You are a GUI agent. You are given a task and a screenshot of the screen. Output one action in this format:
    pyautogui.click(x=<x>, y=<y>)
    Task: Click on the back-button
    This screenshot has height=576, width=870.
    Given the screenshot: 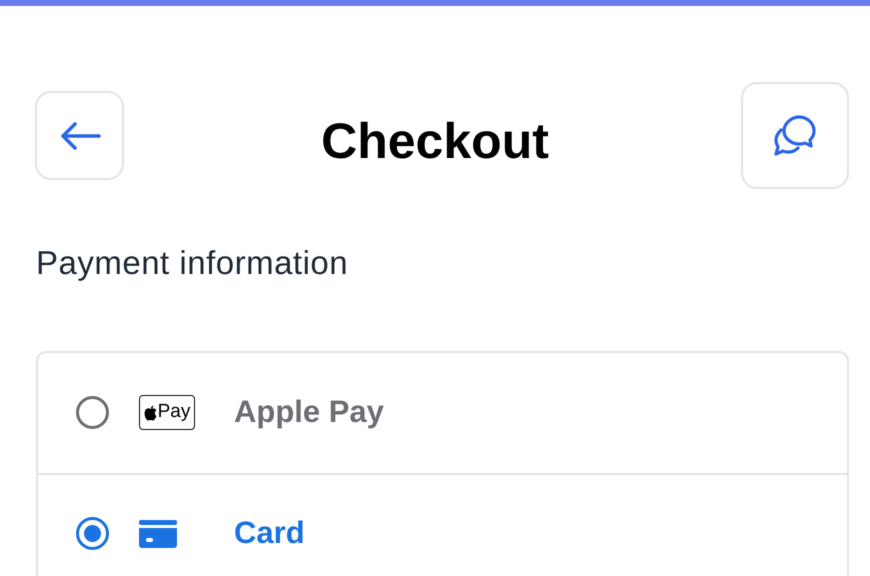 What is the action you would take?
    pyautogui.click(x=79, y=135)
    